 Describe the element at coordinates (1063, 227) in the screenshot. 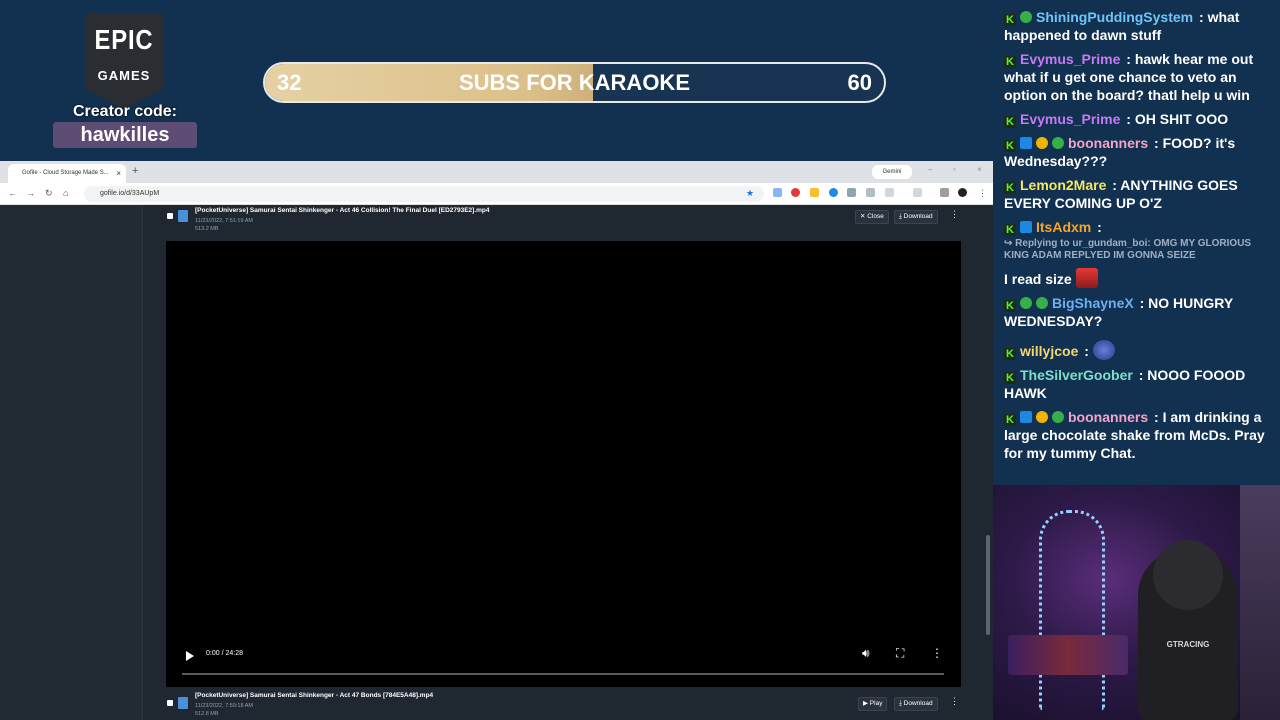

I see `chat-username: ItsAdxm` at that location.